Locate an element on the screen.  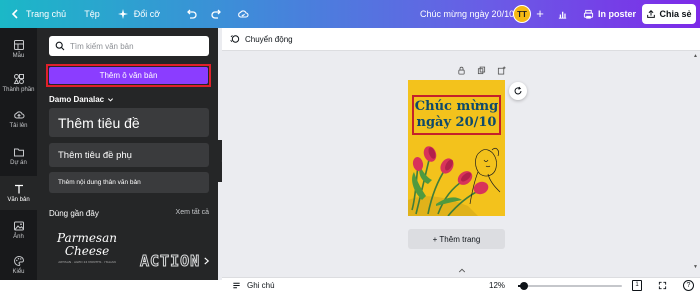
home-button: Trang chủ is located at coordinates (36, 14).